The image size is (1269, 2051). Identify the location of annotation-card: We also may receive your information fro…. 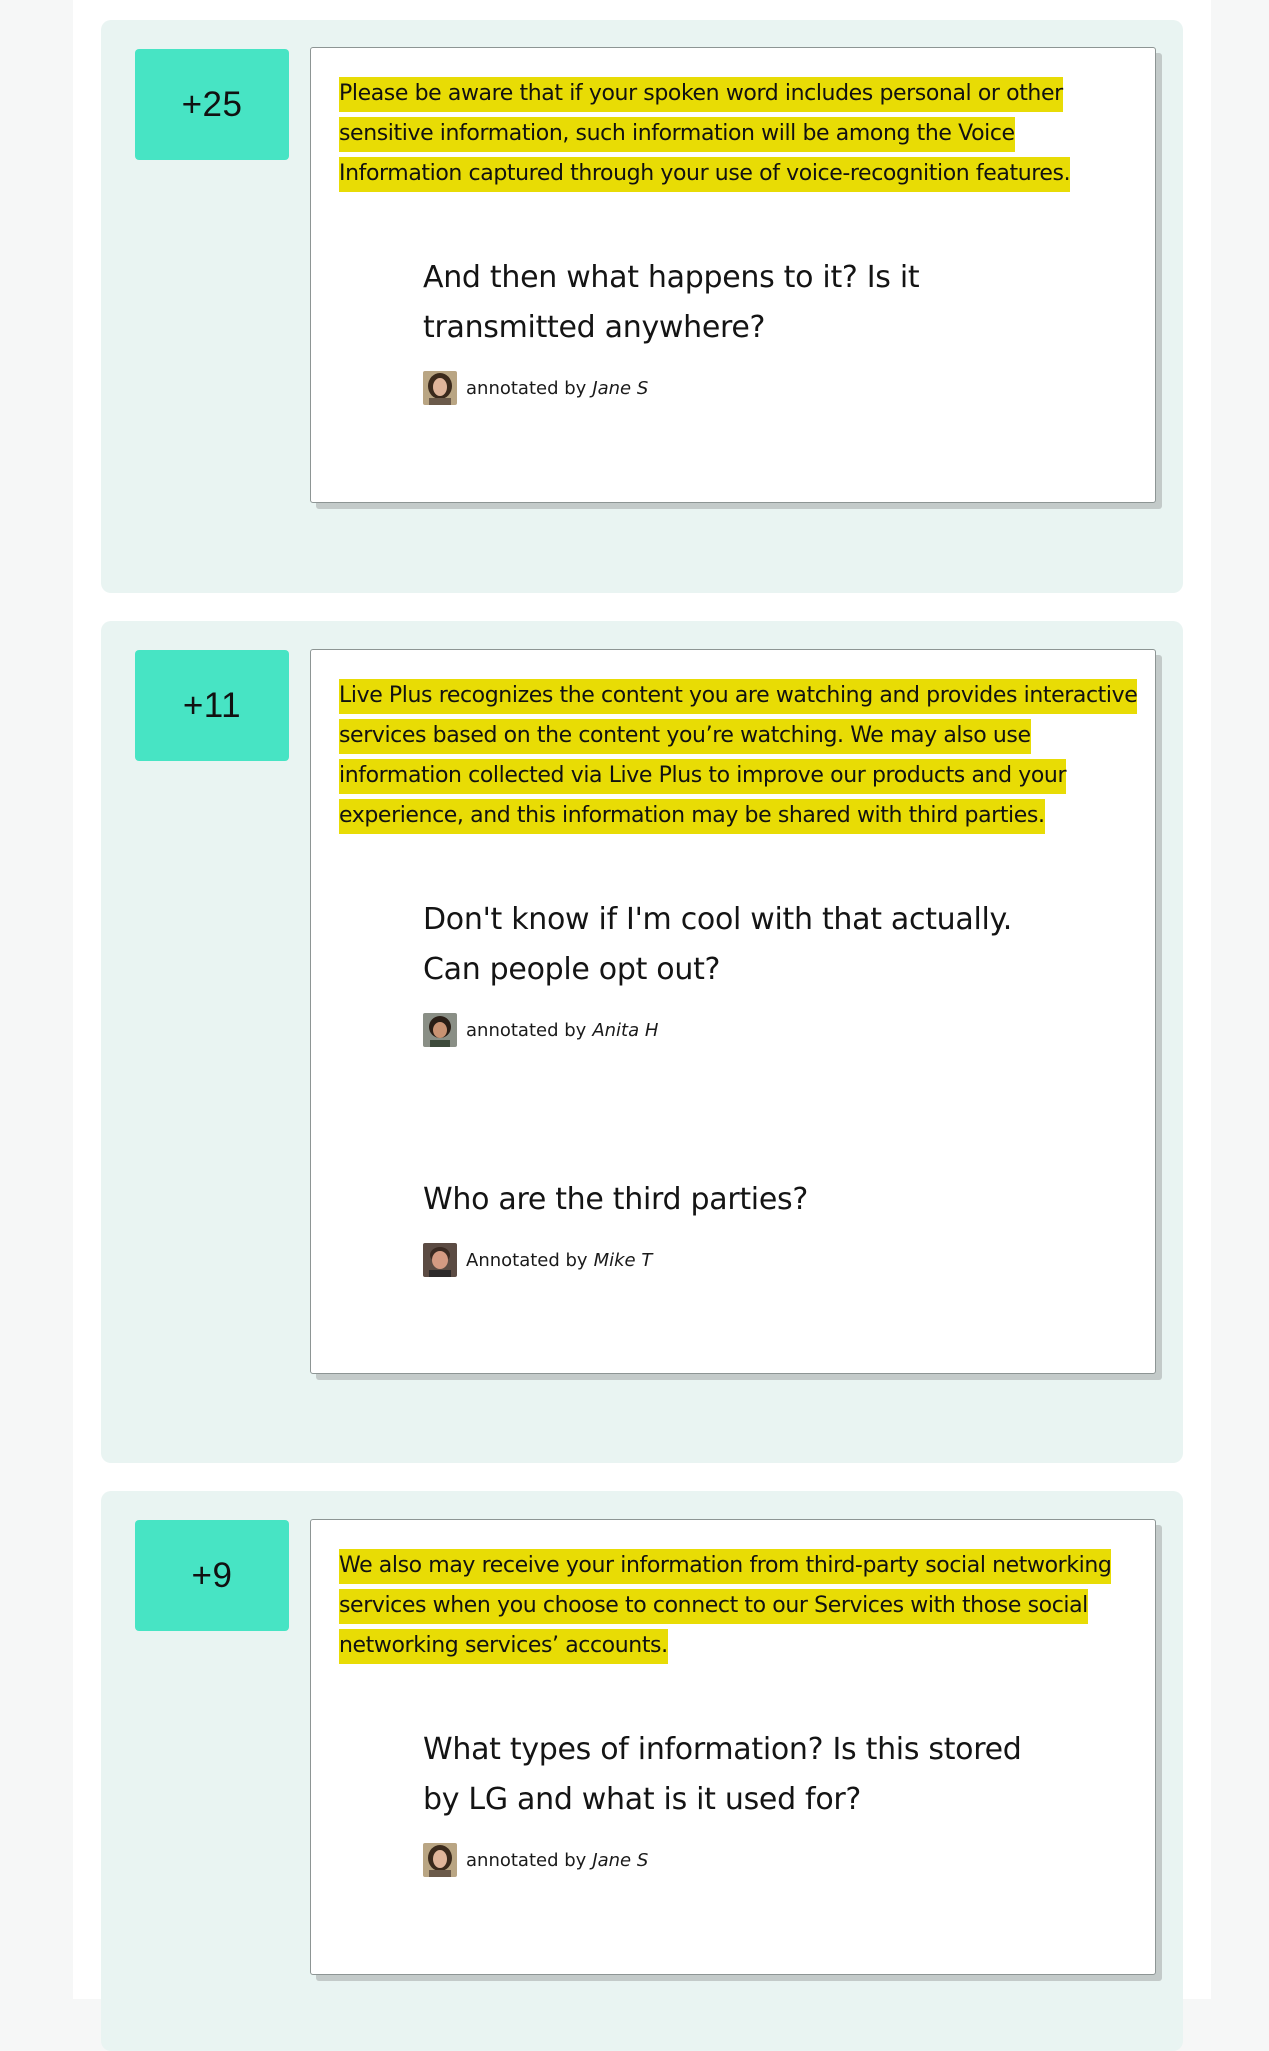
(733, 1747).